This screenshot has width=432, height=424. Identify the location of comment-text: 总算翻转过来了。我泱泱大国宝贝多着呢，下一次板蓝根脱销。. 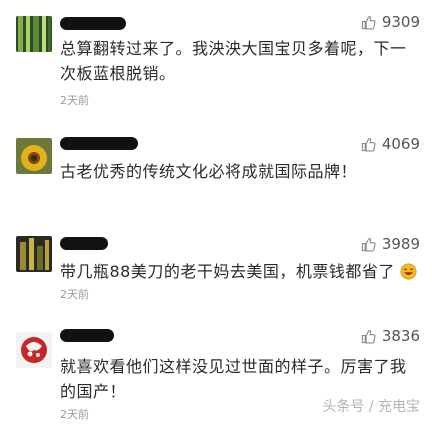
(233, 61).